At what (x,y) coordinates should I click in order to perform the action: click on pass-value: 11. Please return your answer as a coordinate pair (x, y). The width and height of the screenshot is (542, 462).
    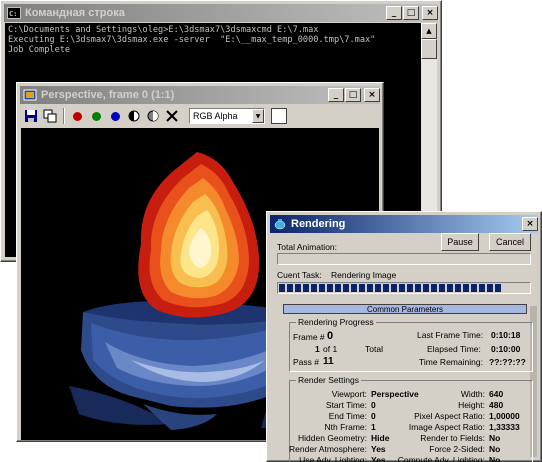
    Looking at the image, I should click on (328, 361).